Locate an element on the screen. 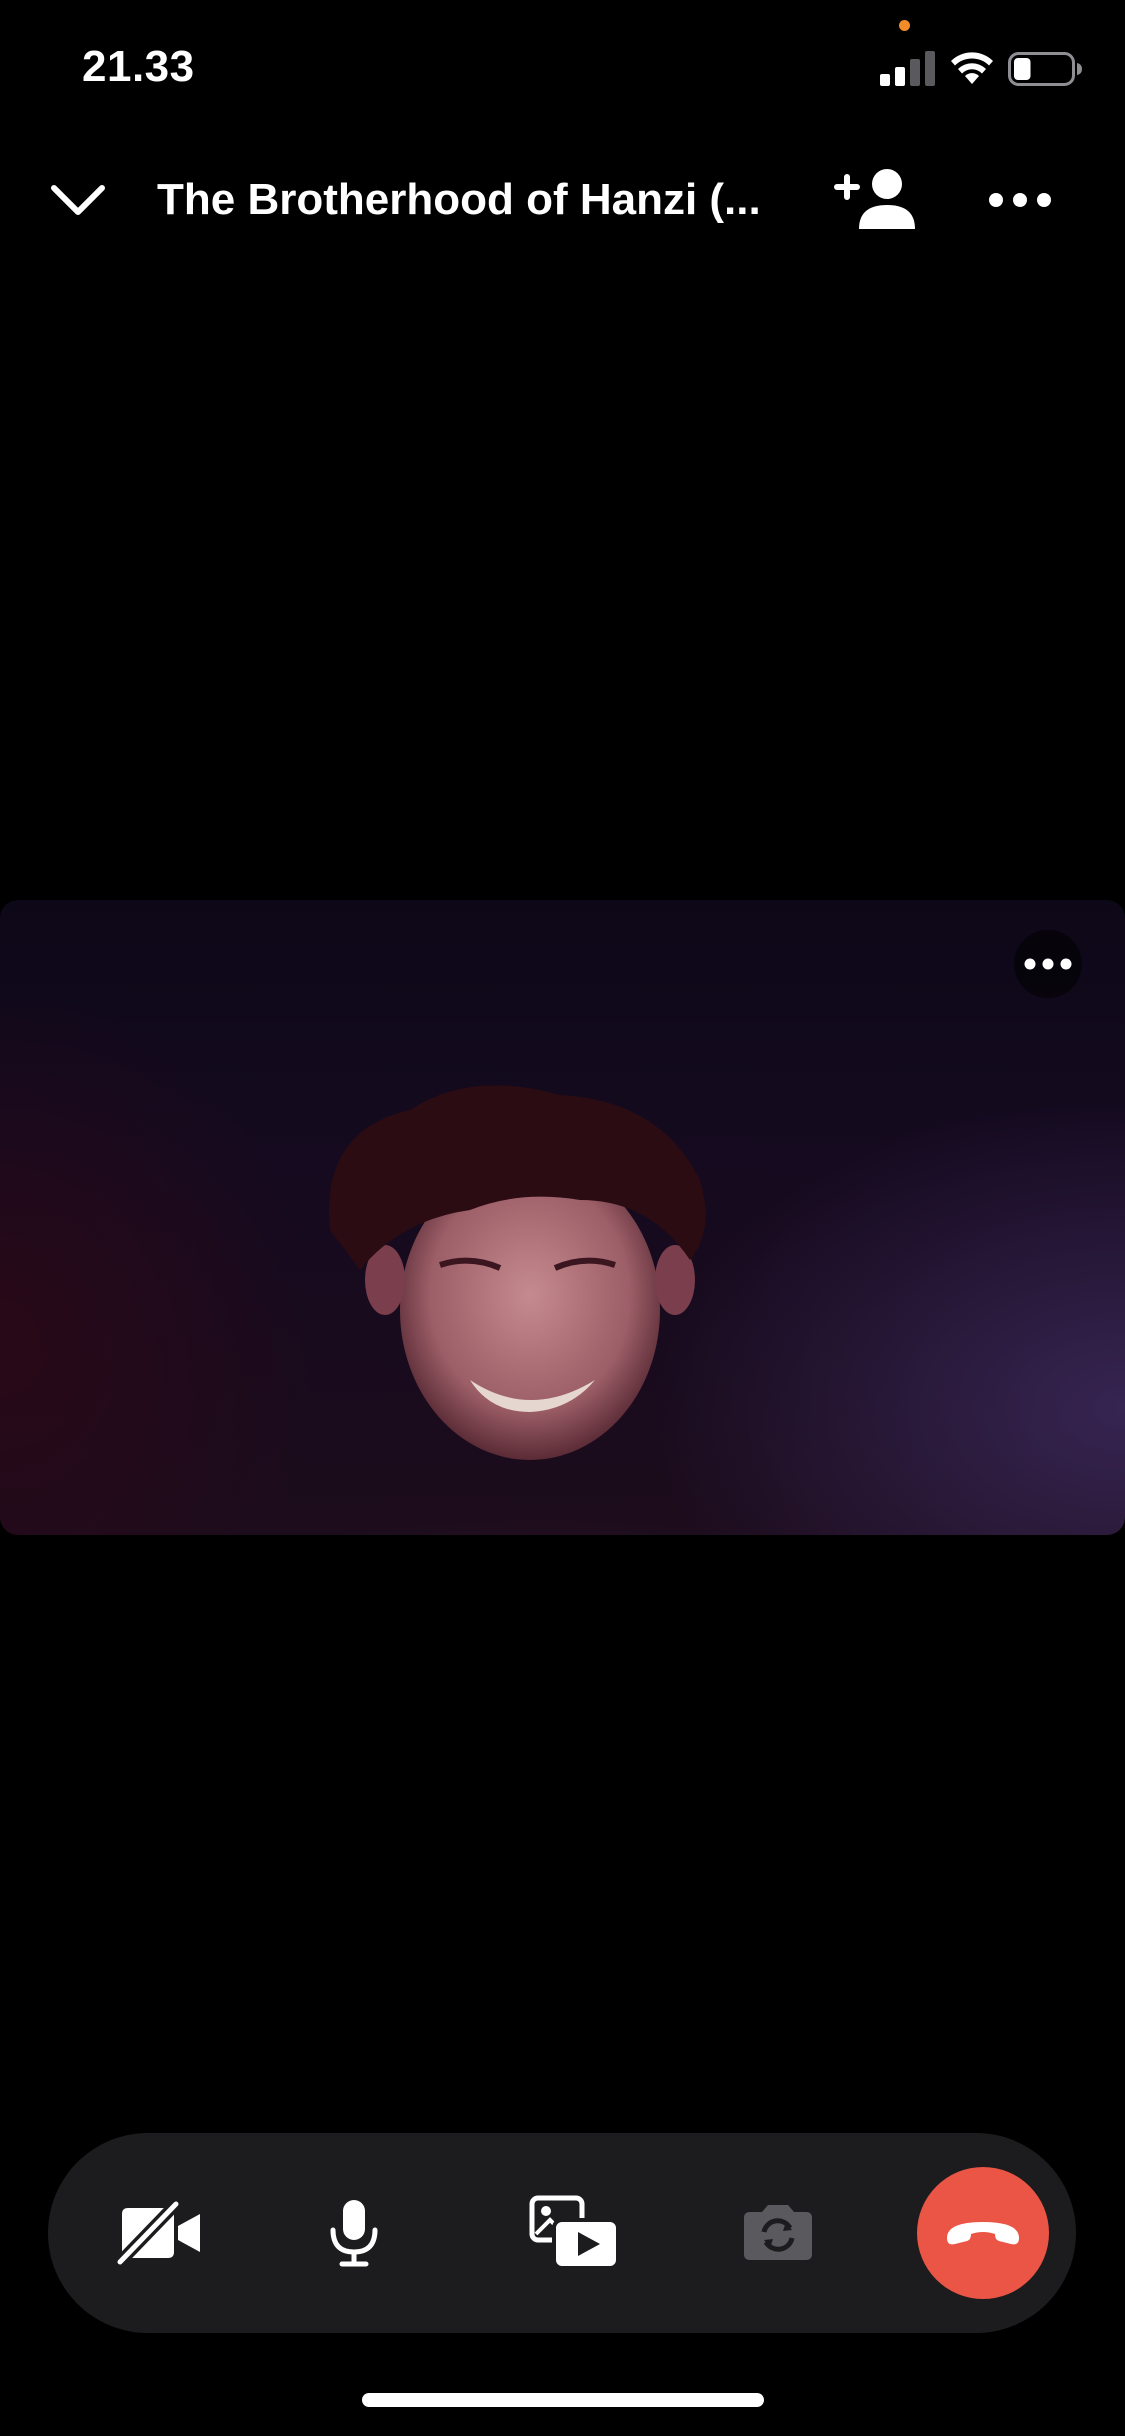 Image resolution: width=1125 pixels, height=2436 pixels. toggle-camera-button is located at coordinates (161, 2233).